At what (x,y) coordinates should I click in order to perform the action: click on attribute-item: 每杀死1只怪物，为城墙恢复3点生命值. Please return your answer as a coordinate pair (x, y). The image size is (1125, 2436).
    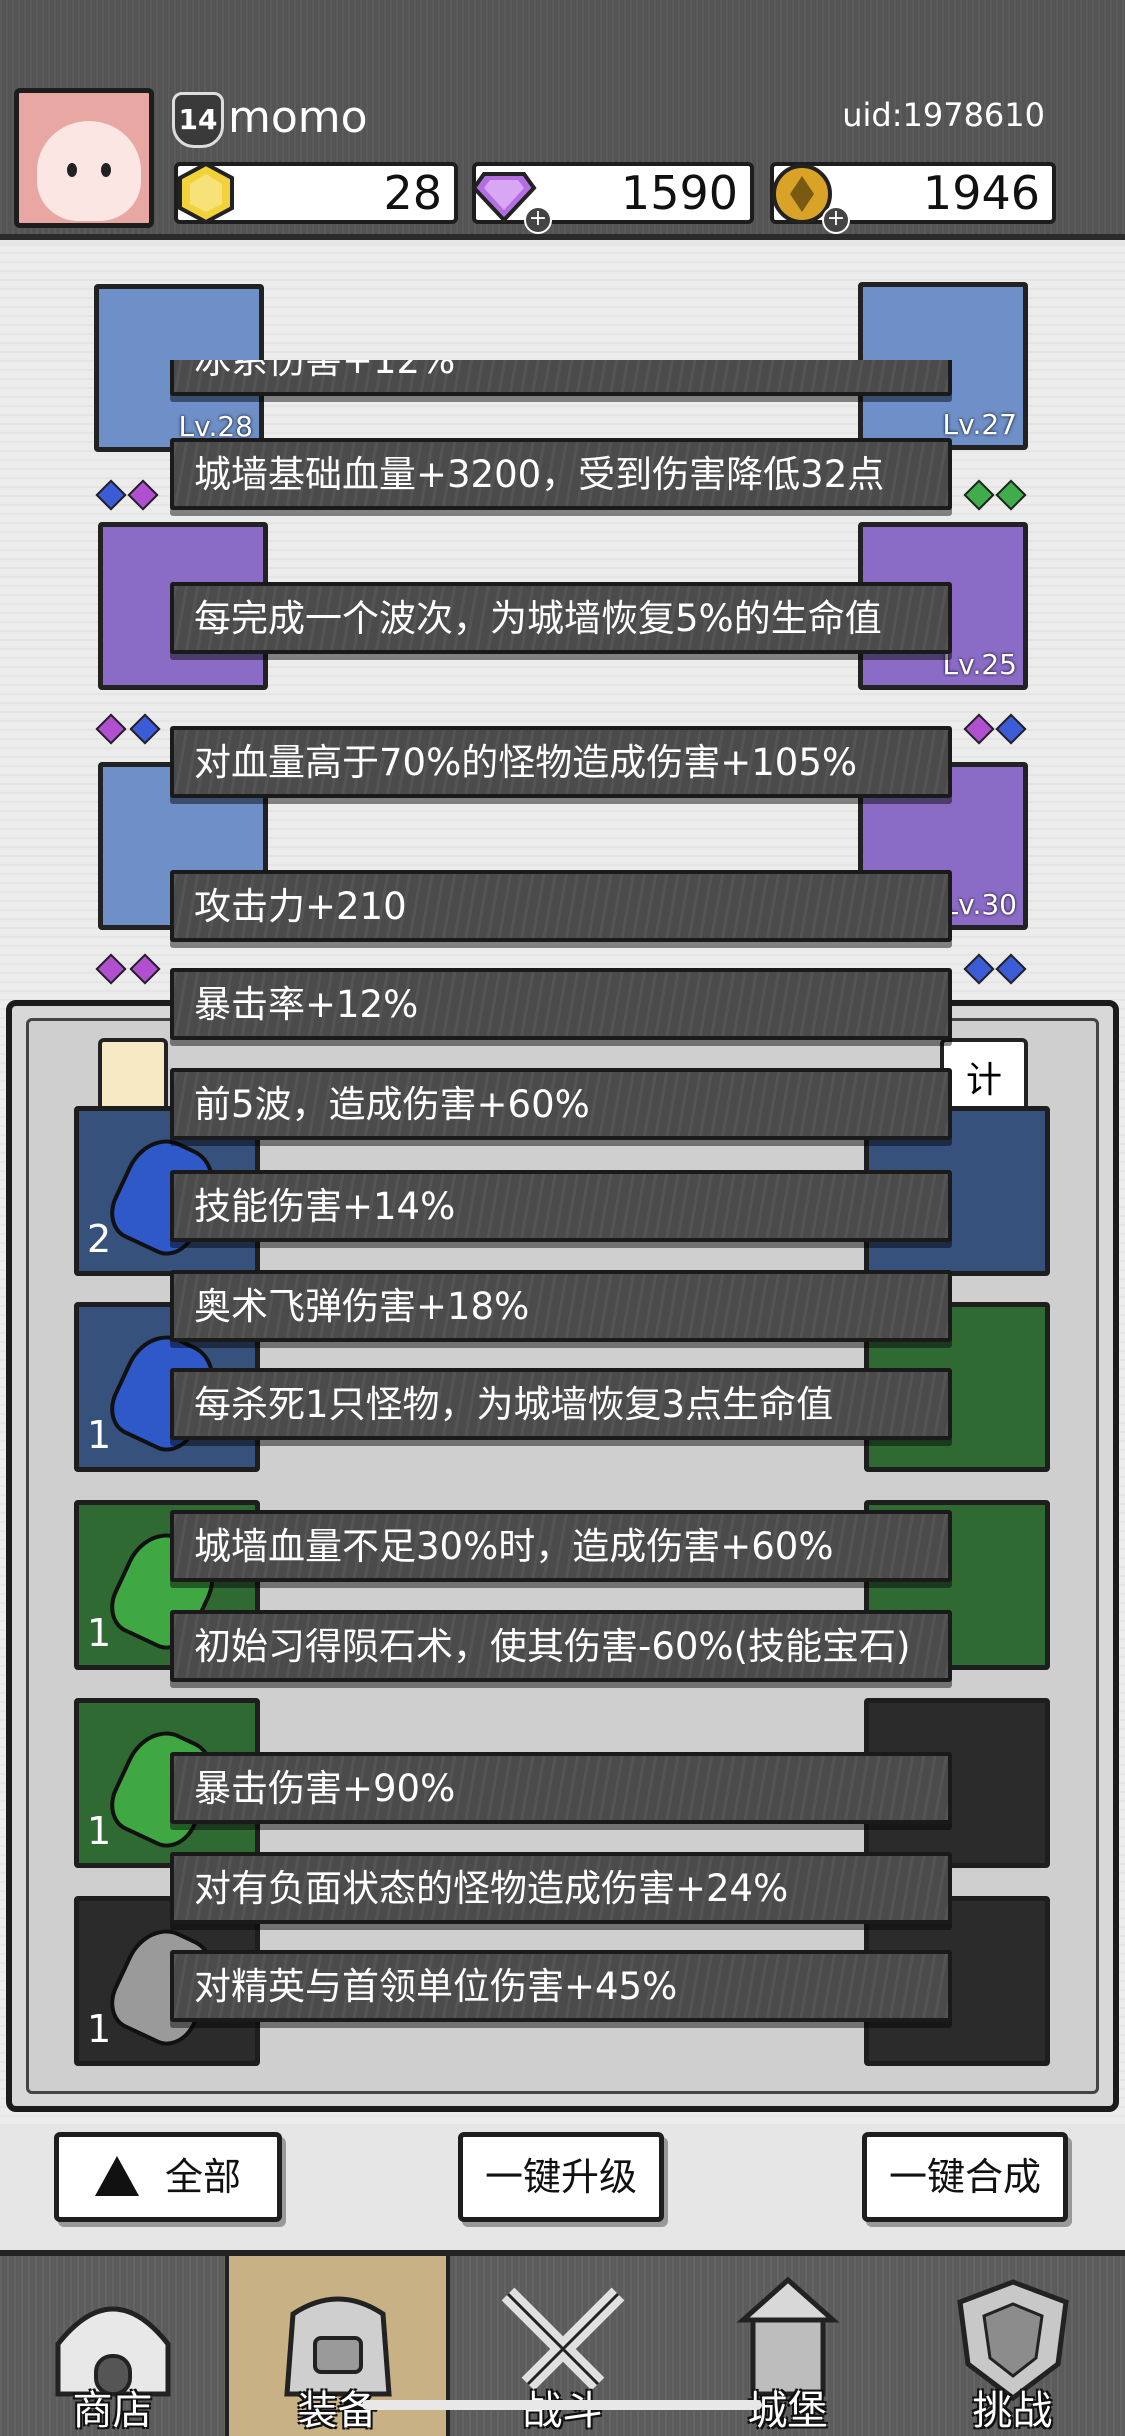
    Looking at the image, I should click on (561, 1404).